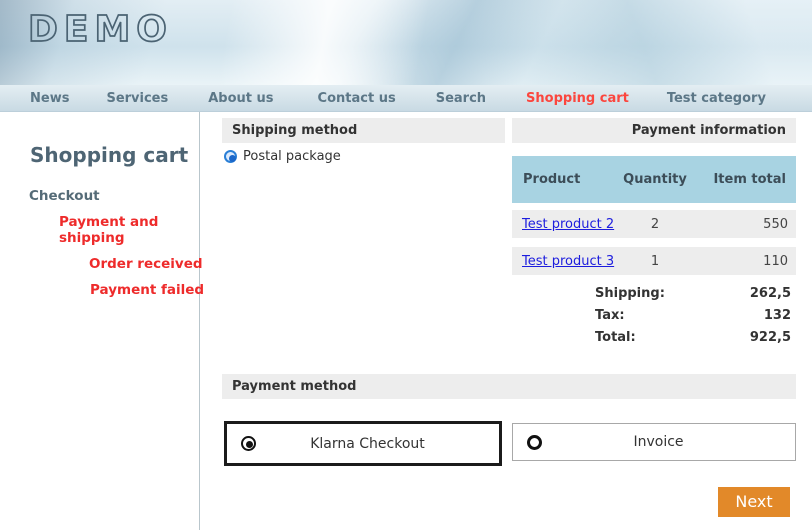  Describe the element at coordinates (240, 98) in the screenshot. I see `nav-item-about-us: About us` at that location.